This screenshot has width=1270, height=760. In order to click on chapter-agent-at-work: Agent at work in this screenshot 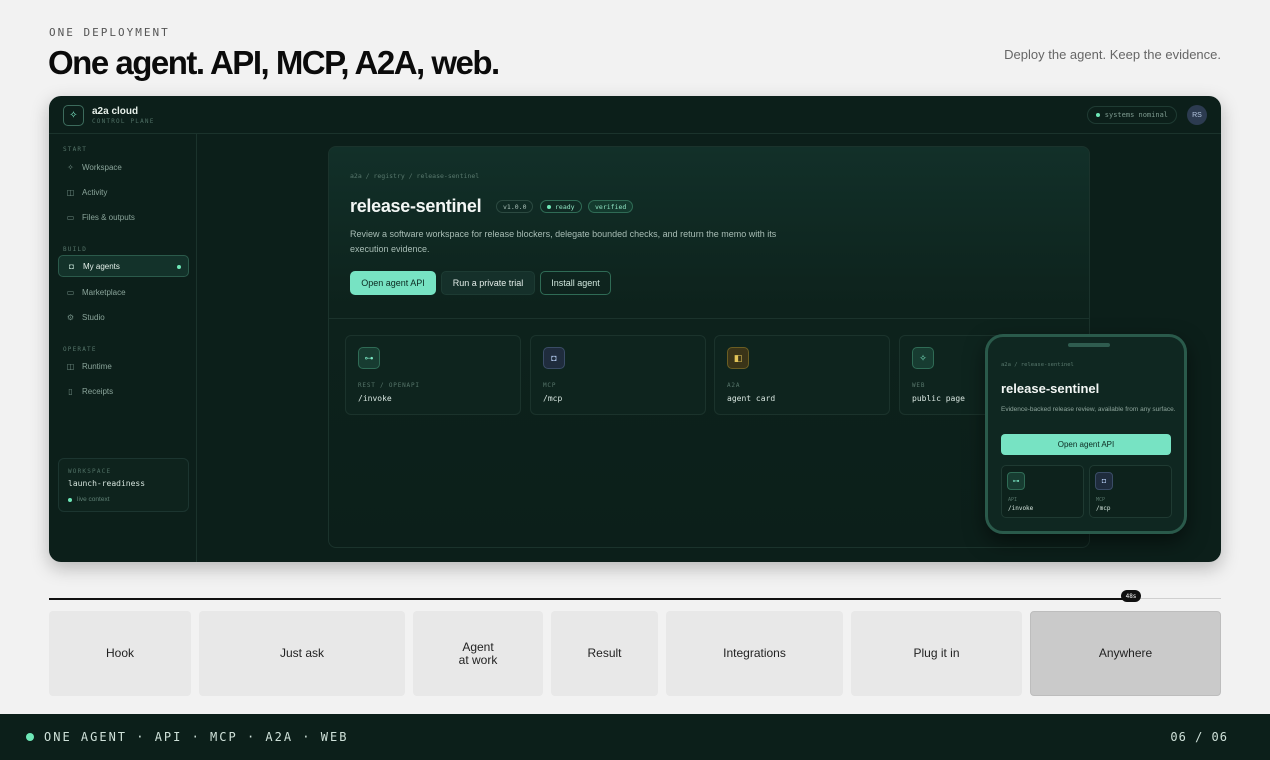, I will do `click(478, 653)`.